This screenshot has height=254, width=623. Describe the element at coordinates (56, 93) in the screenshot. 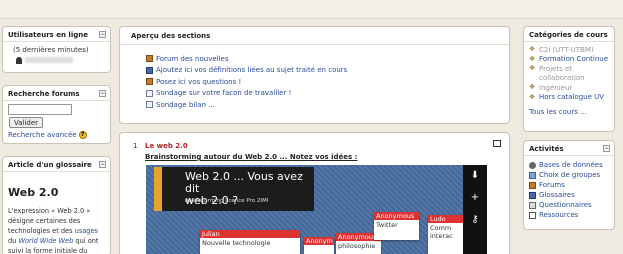

I see `block-title: Recherche forums −` at that location.